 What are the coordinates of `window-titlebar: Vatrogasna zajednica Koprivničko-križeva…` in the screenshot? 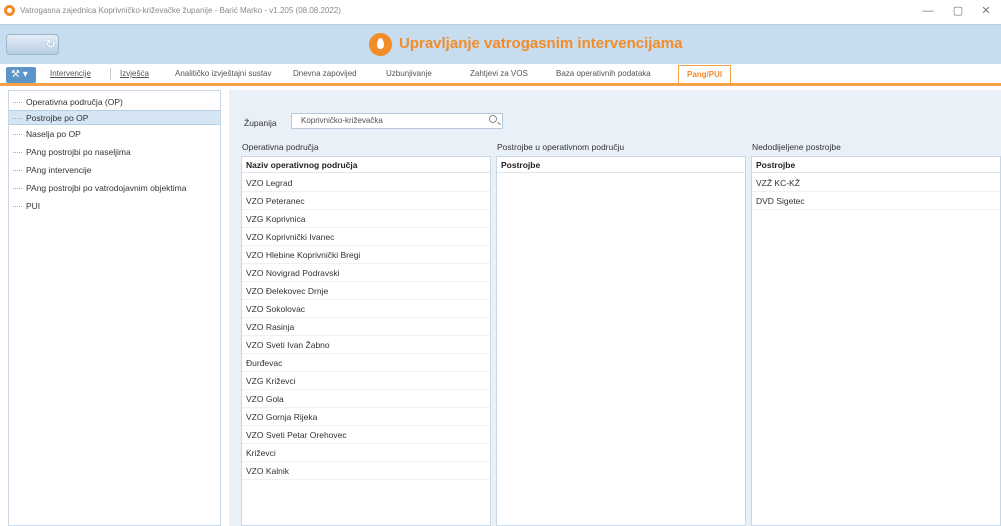 It's located at (500, 12).